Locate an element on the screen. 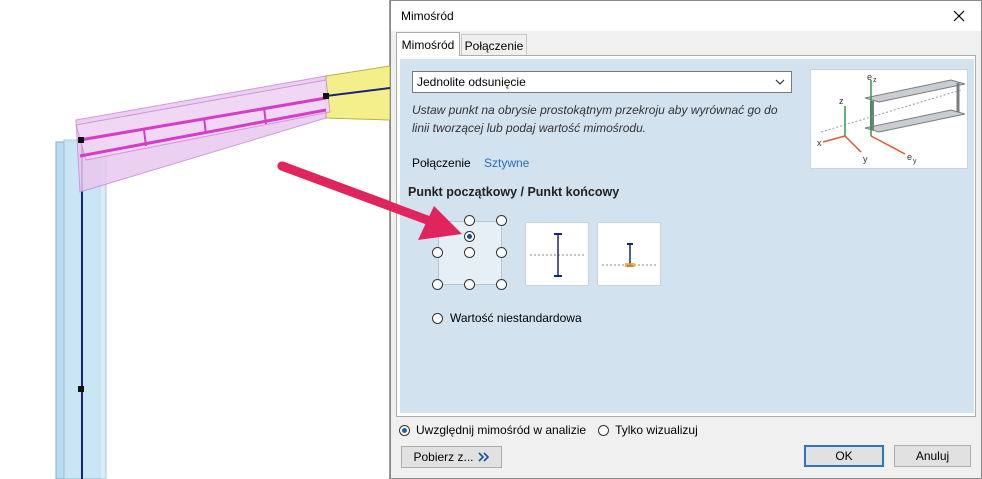 This screenshot has width=982, height=479. close-button is located at coordinates (959, 16).